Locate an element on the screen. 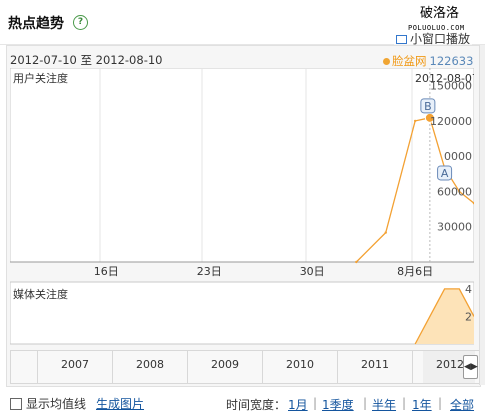 The width and height of the screenshot is (485, 413). x-tick-label: 30日 is located at coordinates (312, 271).